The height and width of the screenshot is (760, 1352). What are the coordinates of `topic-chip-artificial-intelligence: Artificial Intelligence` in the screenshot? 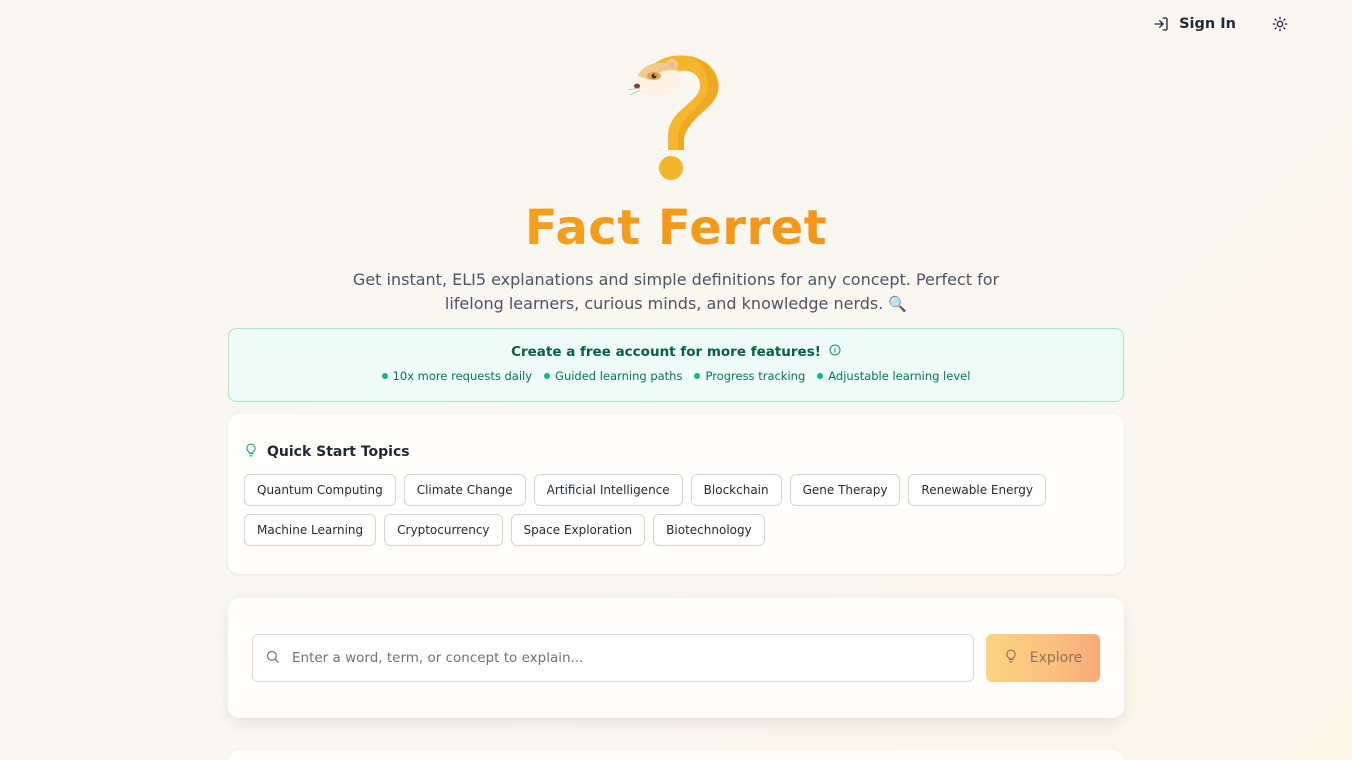 It's located at (608, 490).